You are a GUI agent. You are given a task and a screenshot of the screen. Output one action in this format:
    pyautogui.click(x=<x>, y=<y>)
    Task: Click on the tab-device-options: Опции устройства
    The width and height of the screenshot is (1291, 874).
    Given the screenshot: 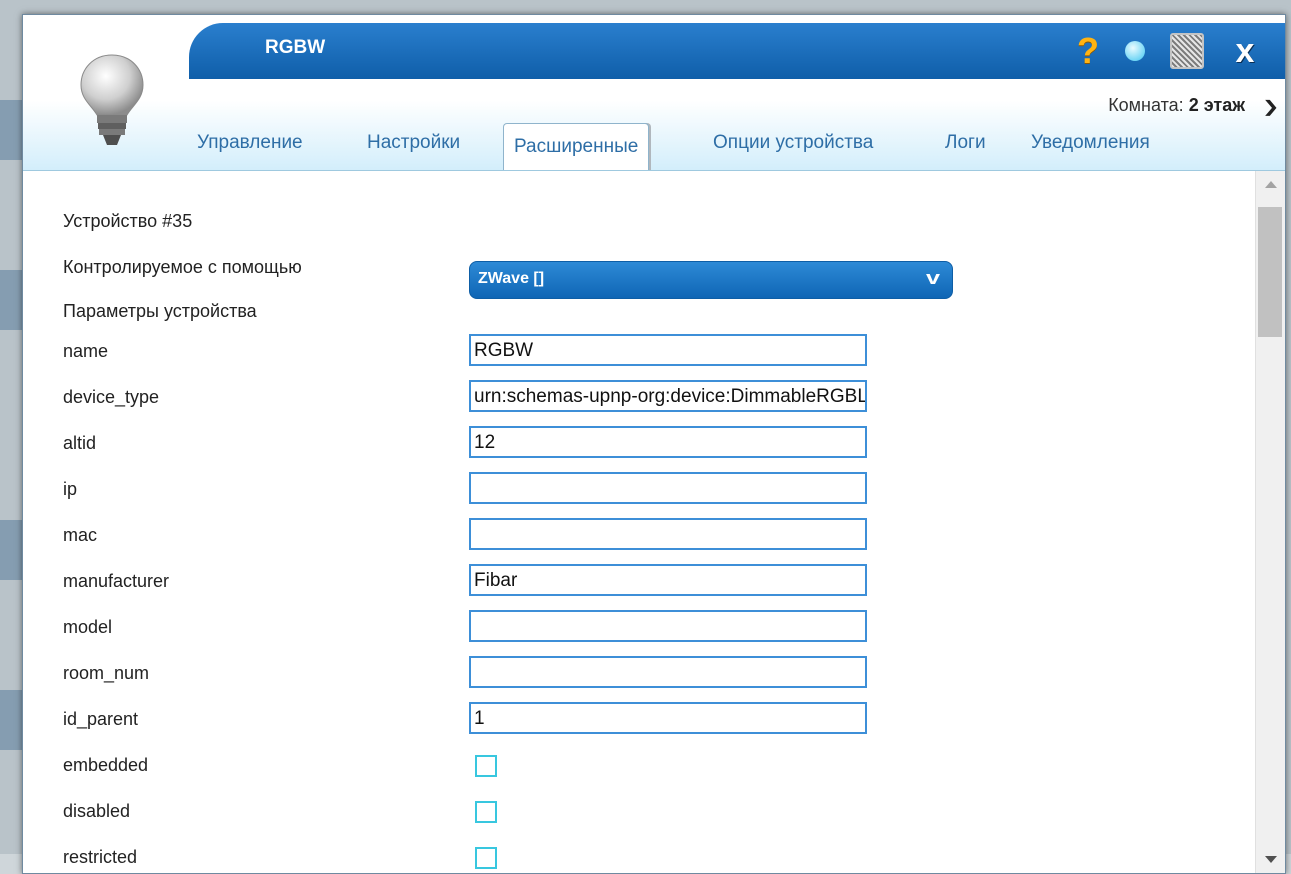 What is the action you would take?
    pyautogui.click(x=793, y=143)
    